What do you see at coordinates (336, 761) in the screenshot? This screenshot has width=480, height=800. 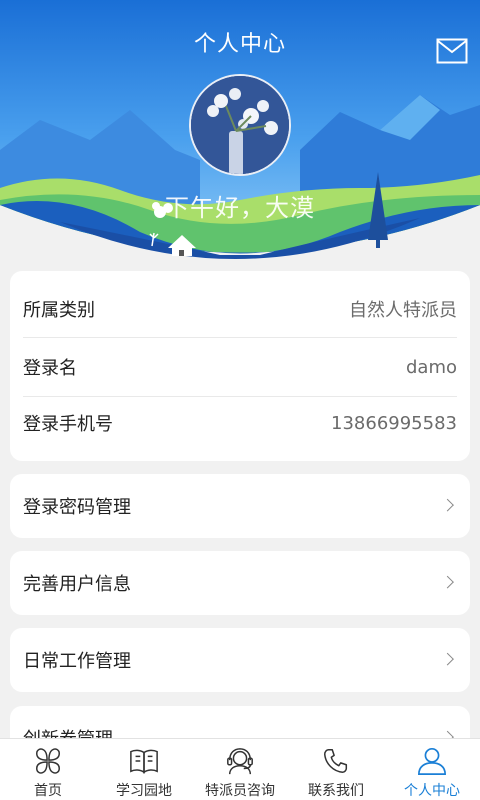 I see `phone-icon` at bounding box center [336, 761].